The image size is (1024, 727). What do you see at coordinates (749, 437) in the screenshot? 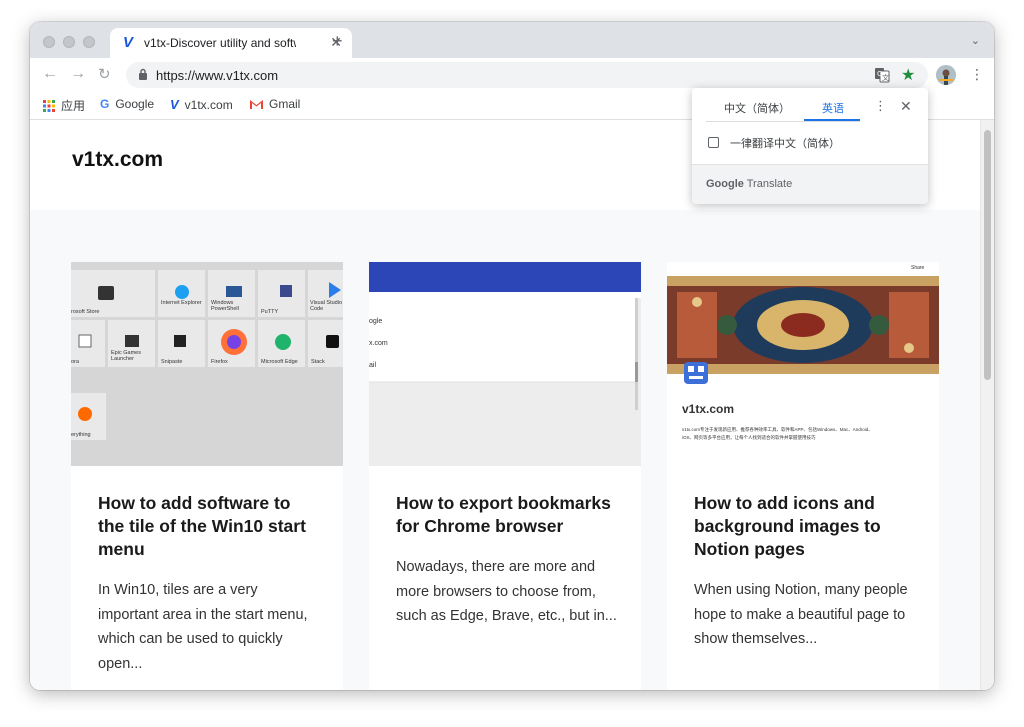
I see `thumb-desc: iOS、网页等多平台应用，让每个人找到适合的软件并掌握使用技巧` at bounding box center [749, 437].